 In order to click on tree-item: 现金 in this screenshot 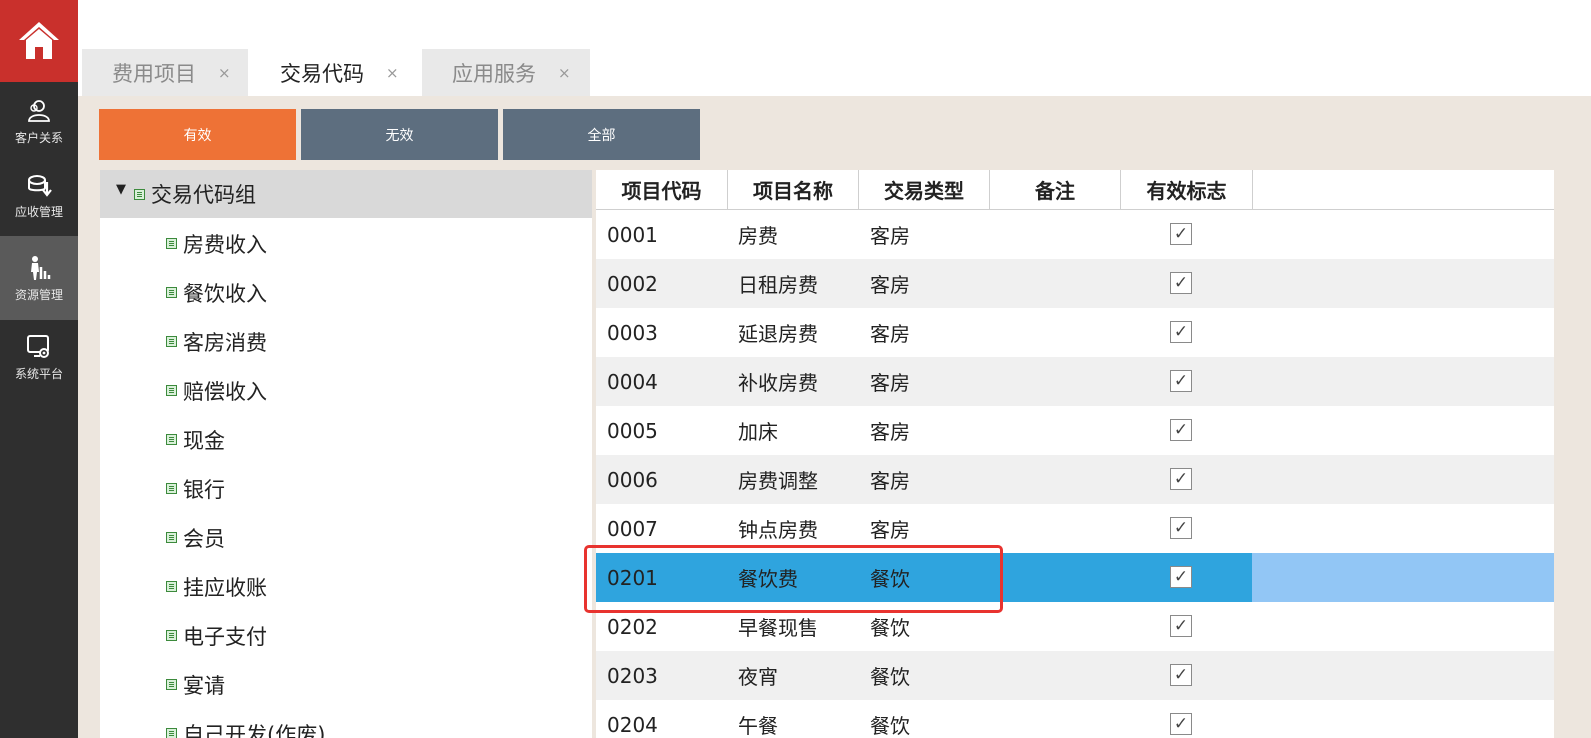, I will do `click(195, 439)`.